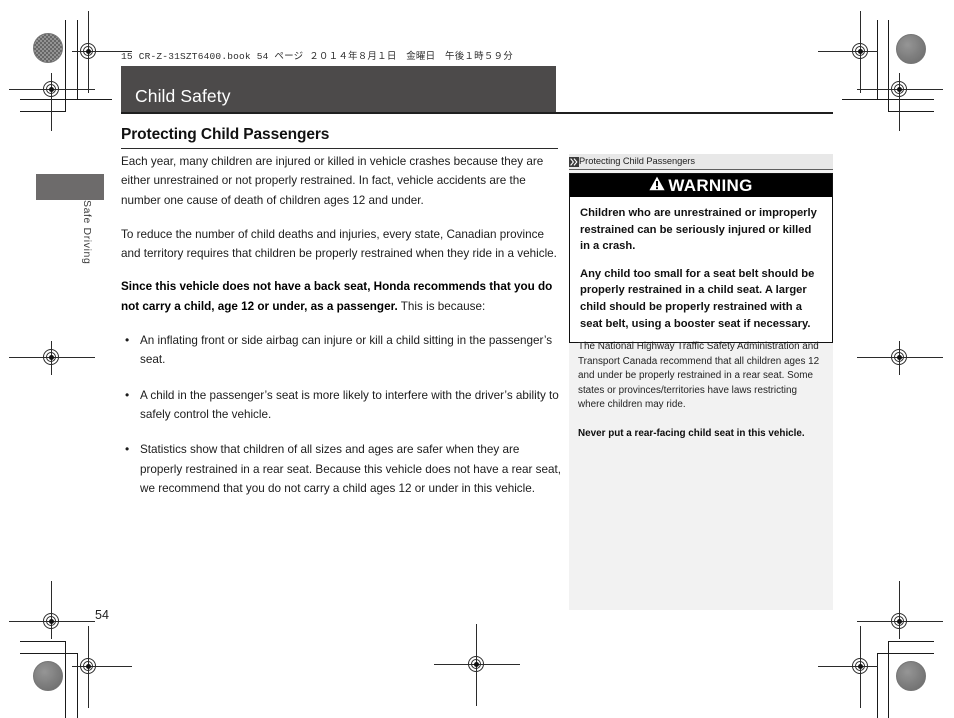  What do you see at coordinates (49, 654) in the screenshot?
I see `crop-mark-bl-h2` at bounding box center [49, 654].